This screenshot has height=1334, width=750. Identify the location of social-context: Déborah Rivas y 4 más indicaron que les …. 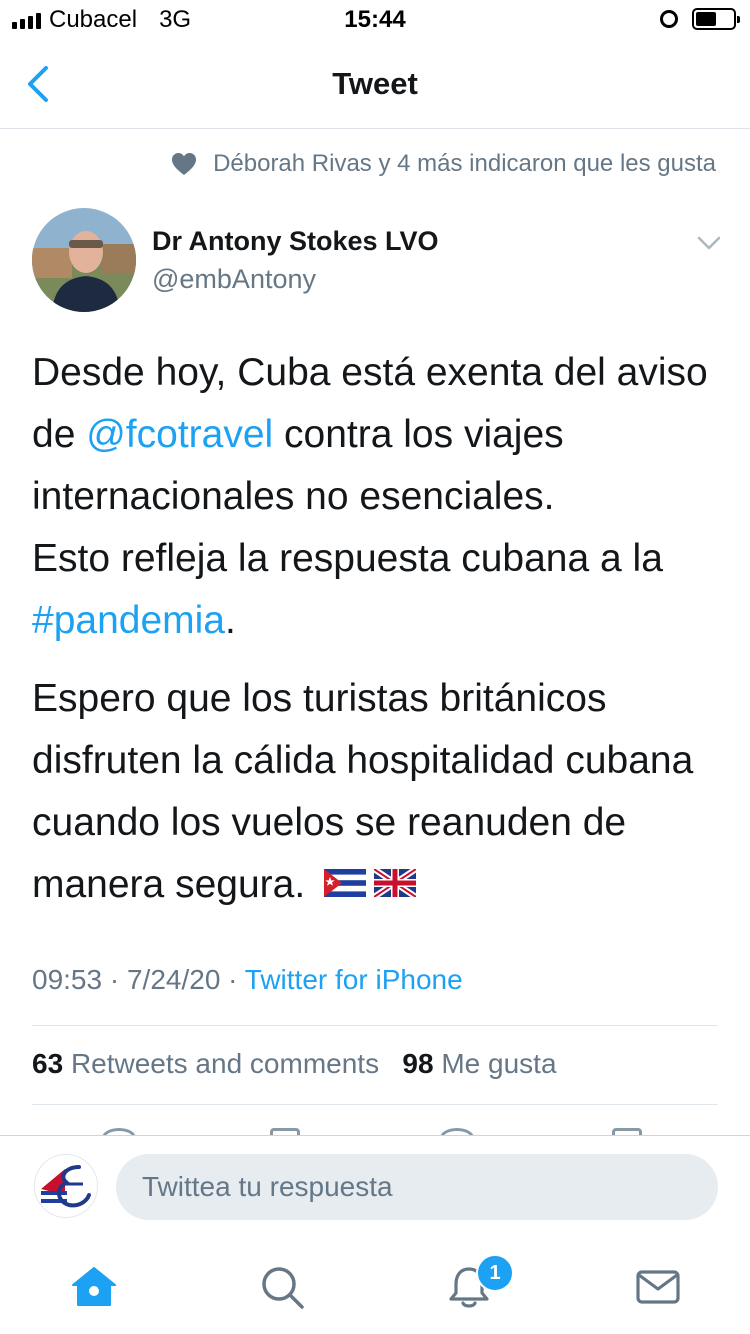
(443, 164).